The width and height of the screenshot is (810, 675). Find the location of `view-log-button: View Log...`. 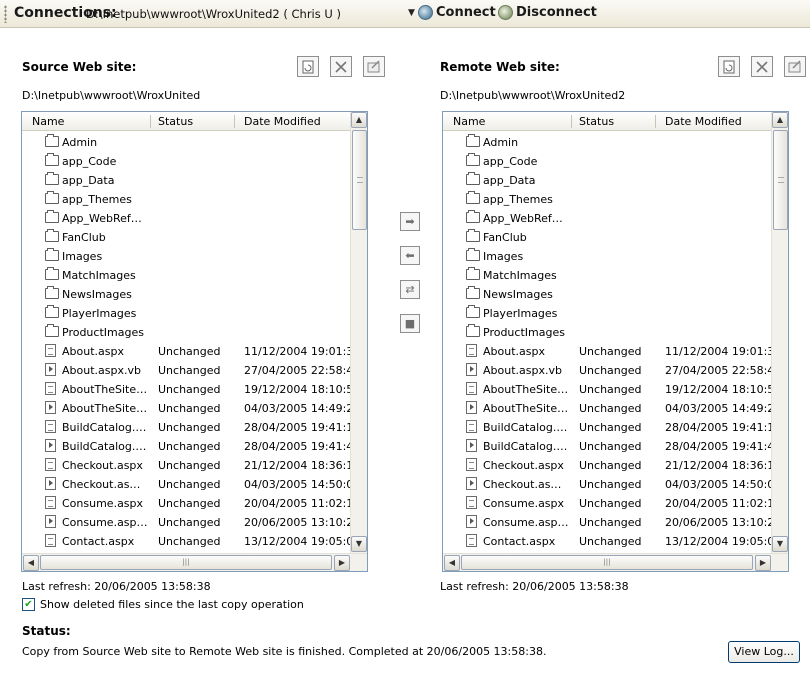

view-log-button: View Log... is located at coordinates (764, 652).